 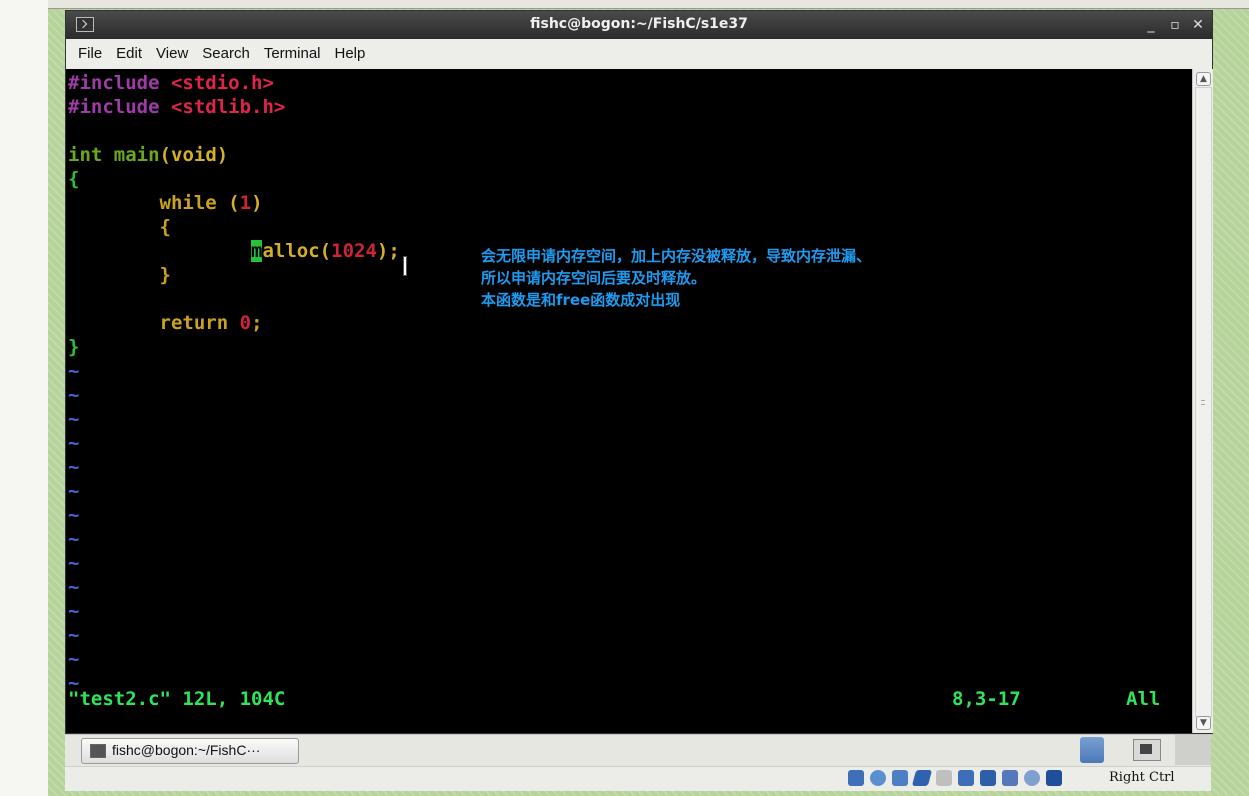 I want to click on host-key-label: Right Ctrl, so click(x=1142, y=777).